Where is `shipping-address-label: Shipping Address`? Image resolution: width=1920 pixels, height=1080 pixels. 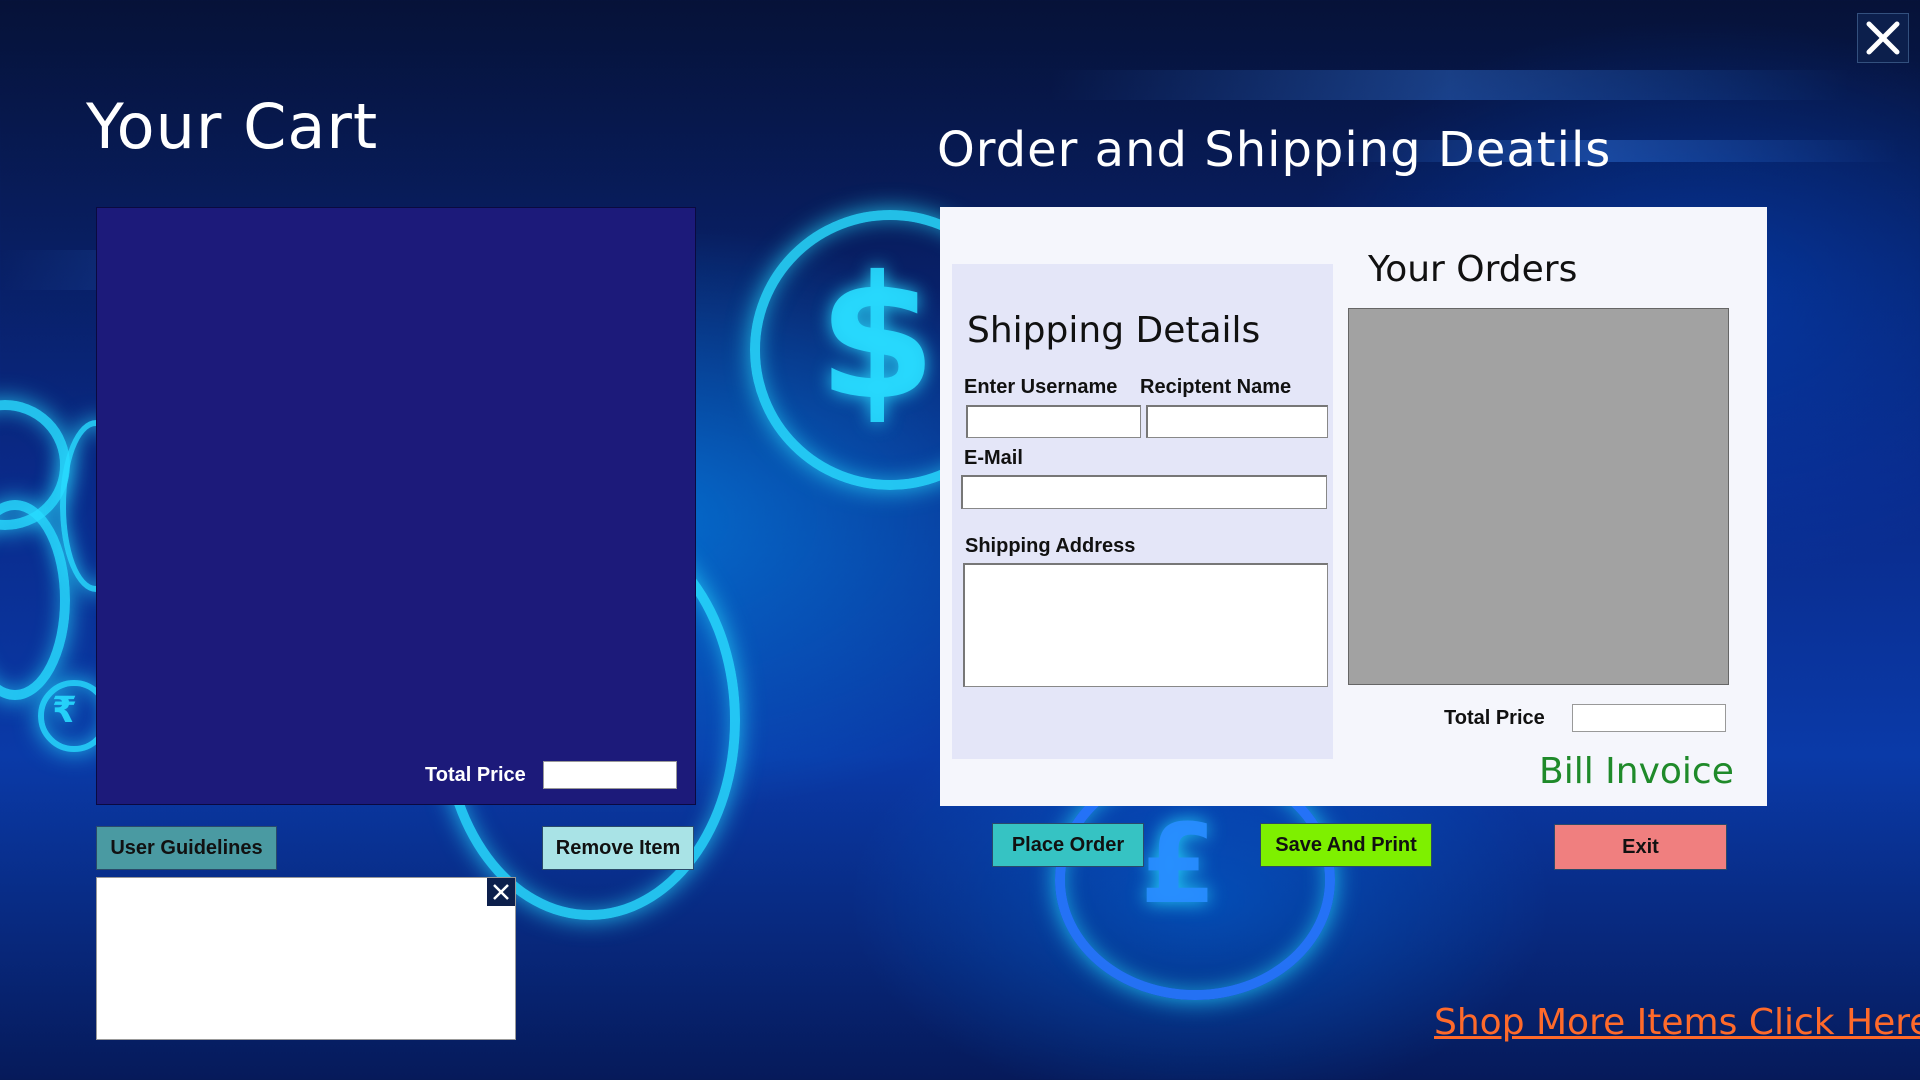 shipping-address-label: Shipping Address is located at coordinates (1050, 546).